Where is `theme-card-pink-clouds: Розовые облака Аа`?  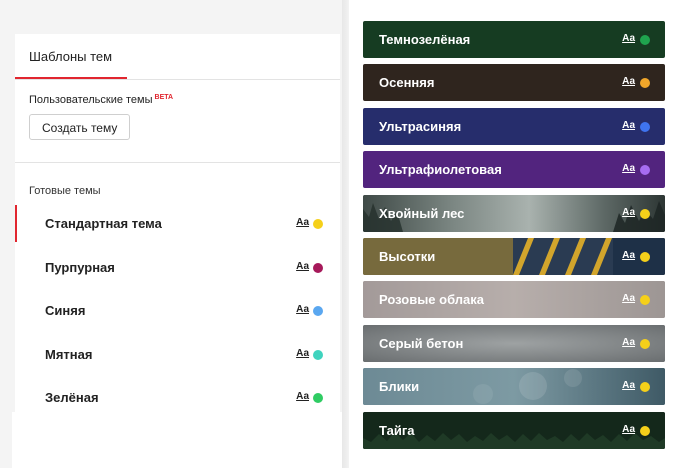 theme-card-pink-clouds: Розовые облака Аа is located at coordinates (514, 299).